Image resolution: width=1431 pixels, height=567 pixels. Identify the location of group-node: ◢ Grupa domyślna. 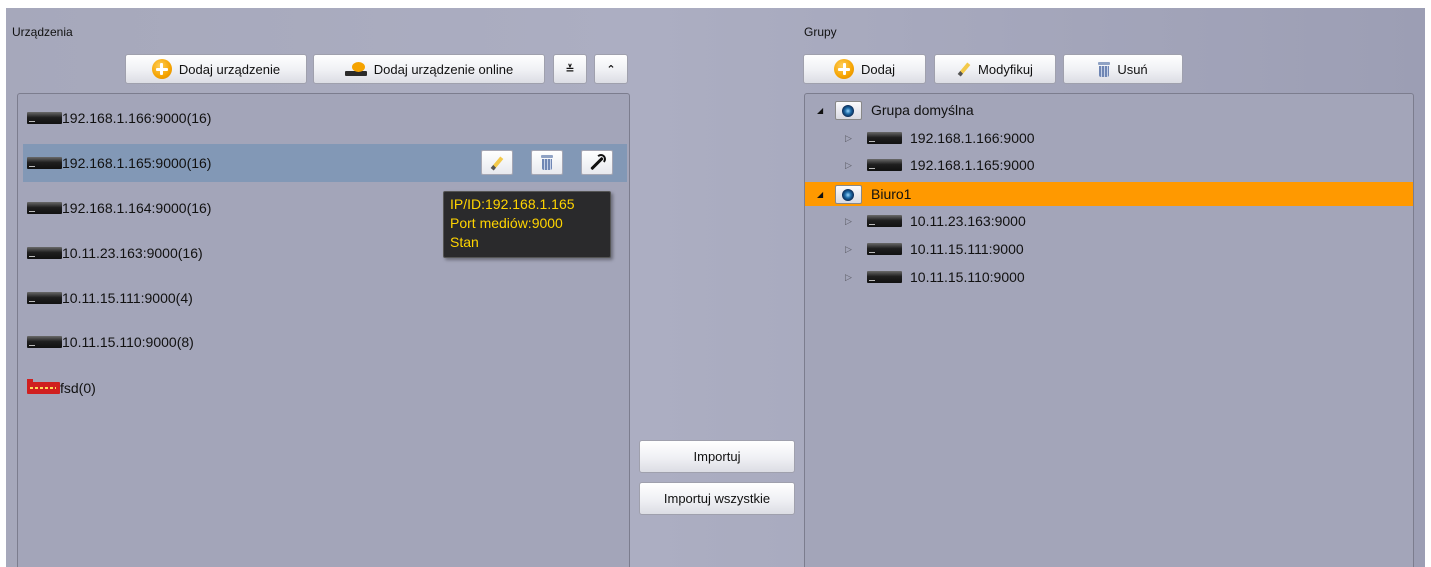
(895, 110).